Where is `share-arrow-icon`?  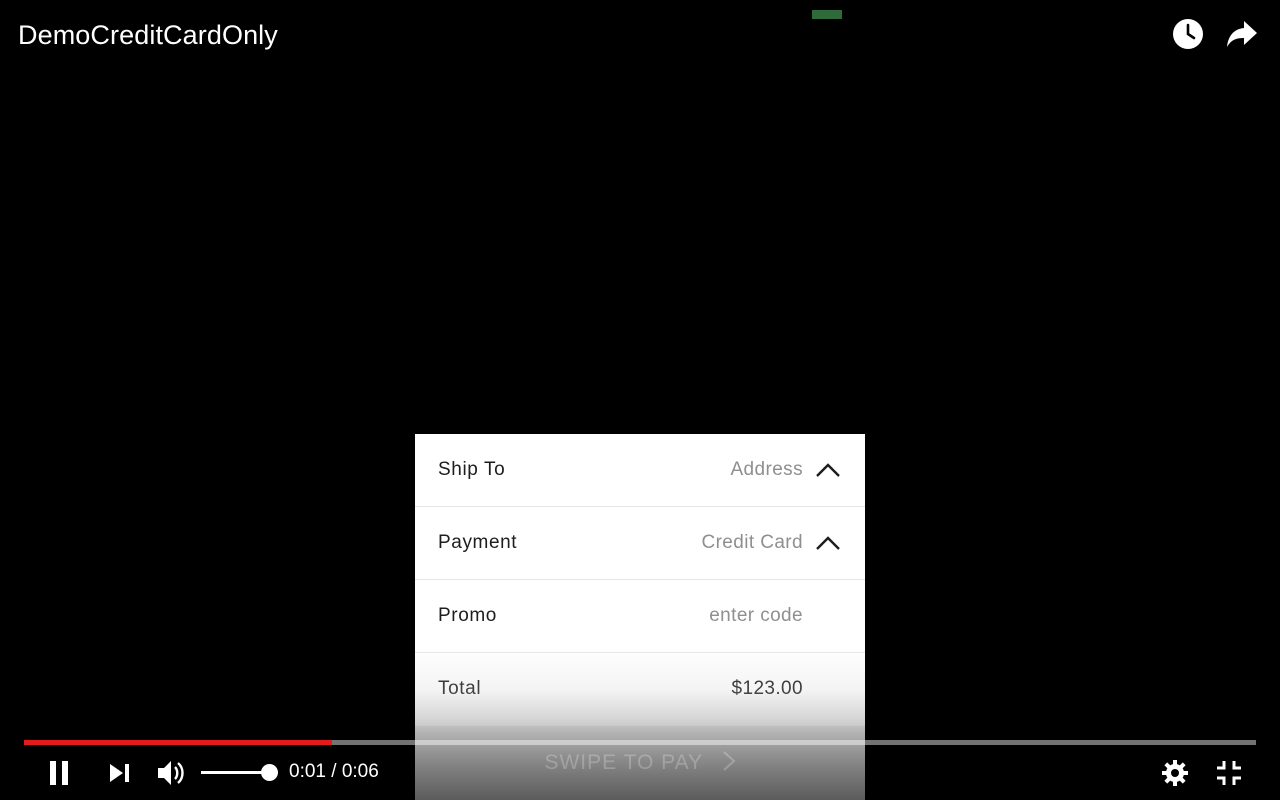
share-arrow-icon is located at coordinates (1242, 34).